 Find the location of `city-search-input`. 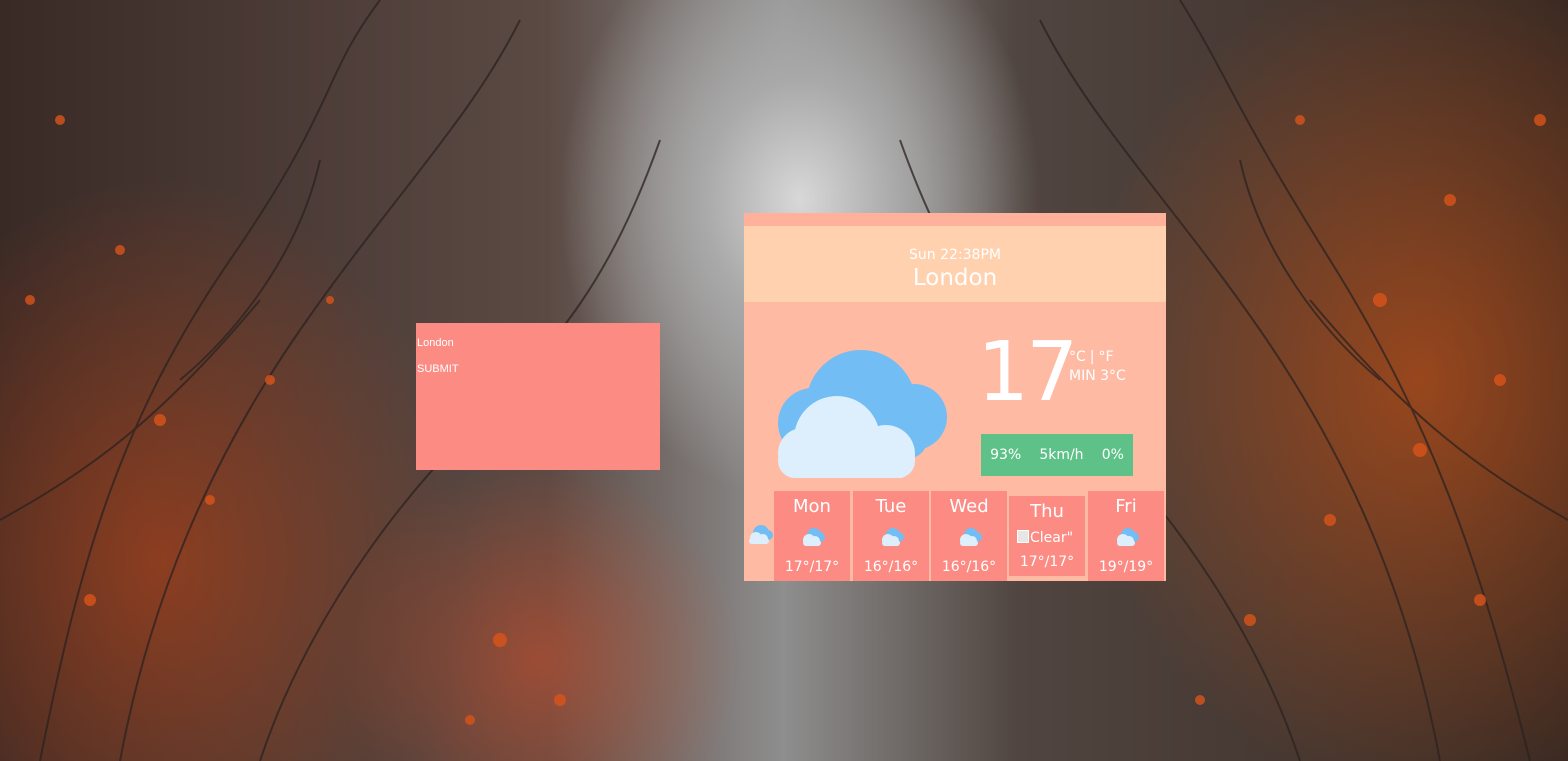

city-search-input is located at coordinates (517, 343).